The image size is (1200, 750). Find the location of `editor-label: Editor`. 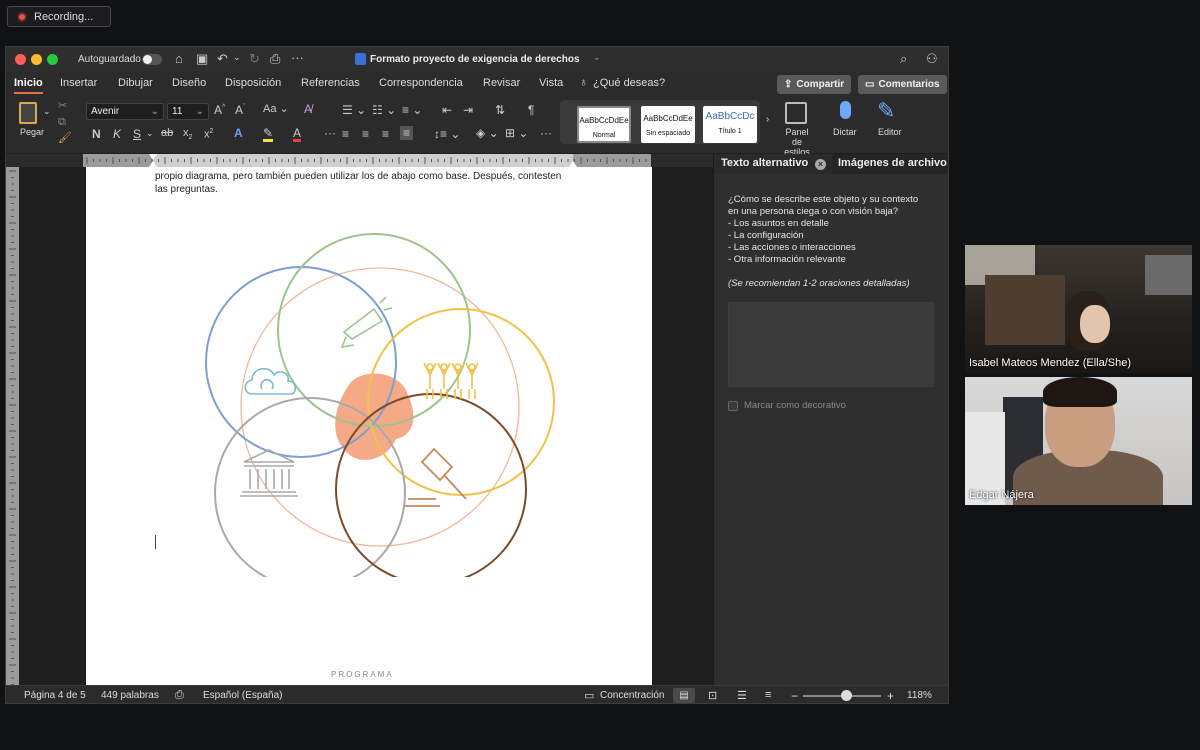

editor-label: Editor is located at coordinates (890, 132).